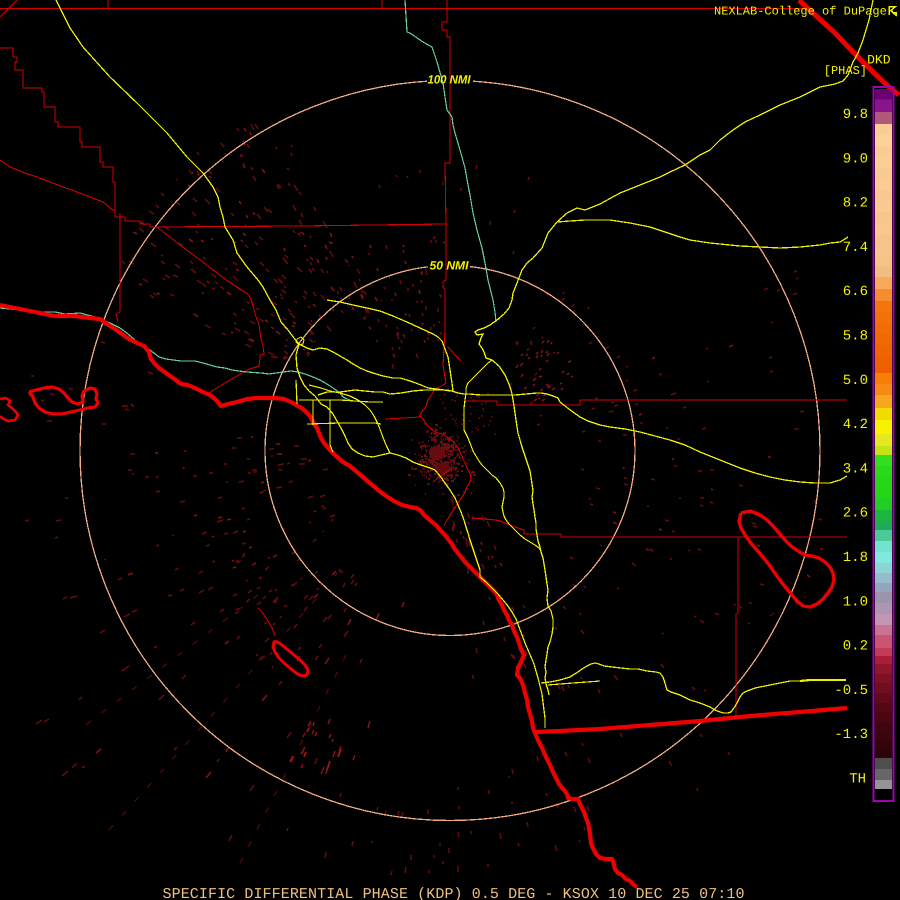 The image size is (900, 900). I want to click on svg-text: -1.3, so click(851, 735).